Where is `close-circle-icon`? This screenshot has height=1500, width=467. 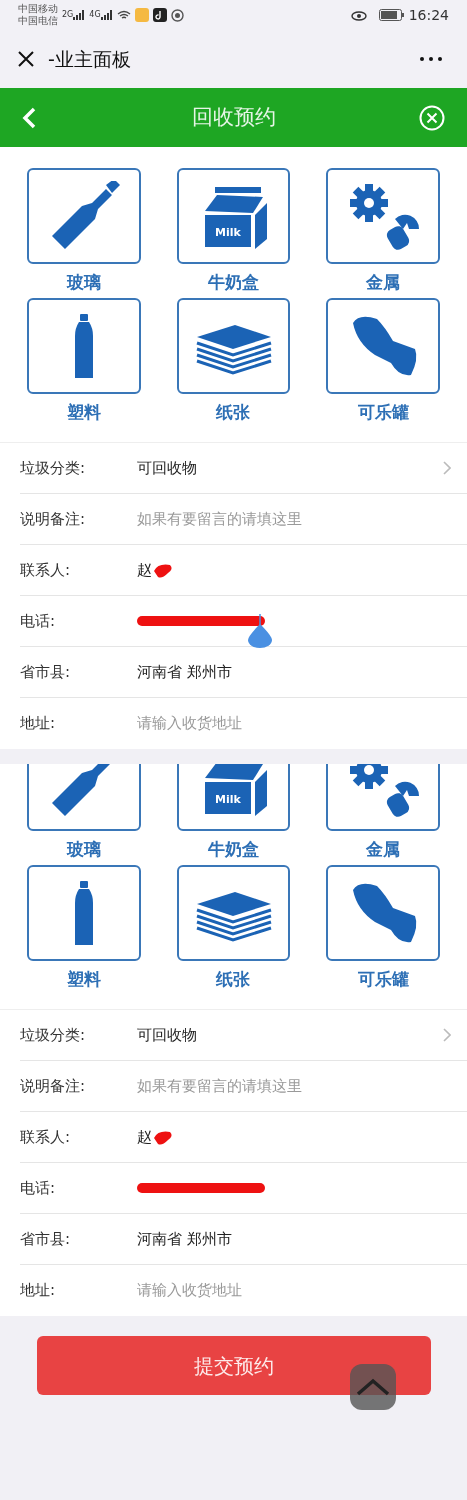 close-circle-icon is located at coordinates (432, 117).